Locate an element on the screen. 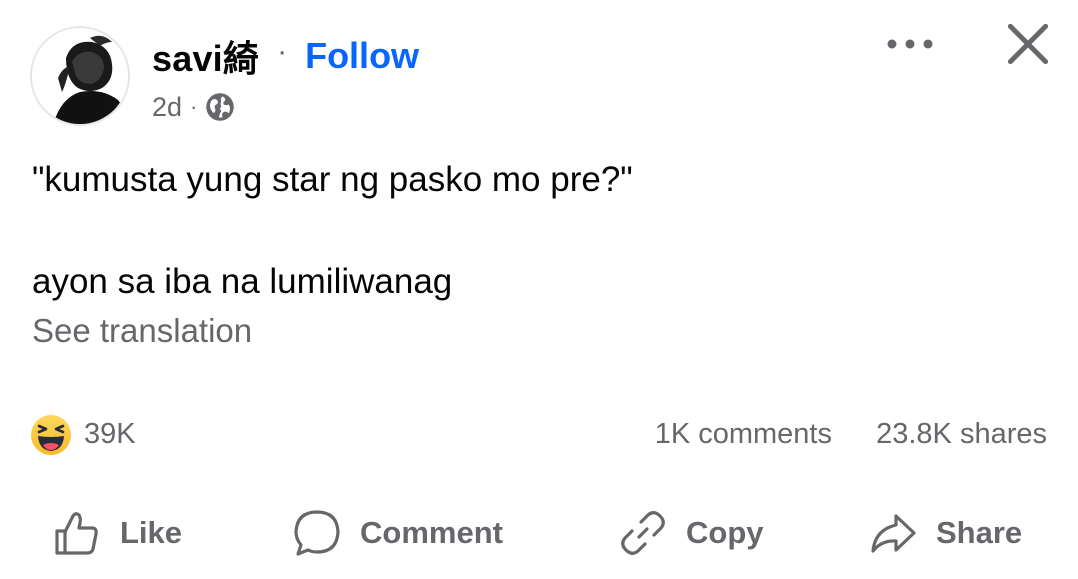 The image size is (1078, 579). post-meta: 2d · is located at coordinates (193, 107).